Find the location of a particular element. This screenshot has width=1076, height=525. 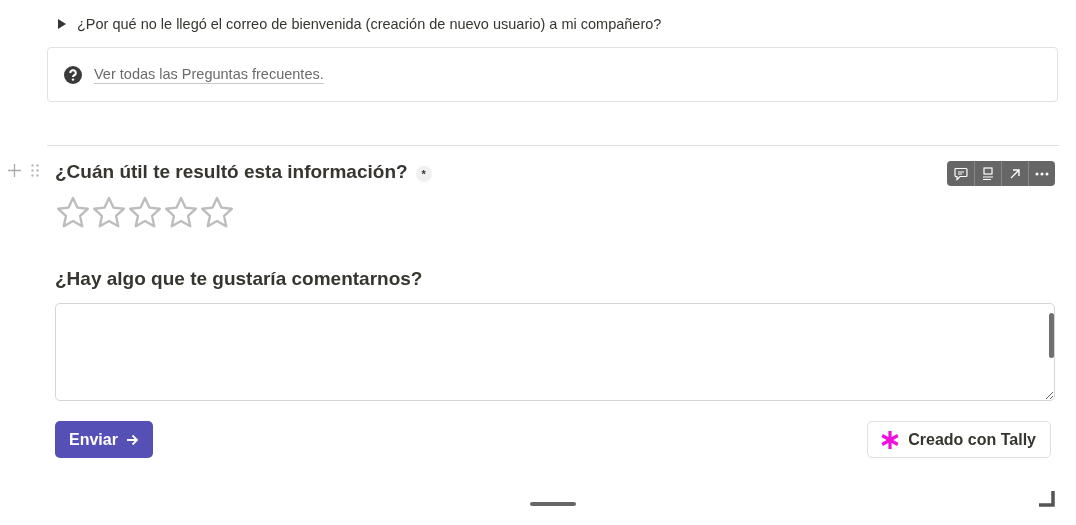

resize-handle is located at coordinates (553, 504).